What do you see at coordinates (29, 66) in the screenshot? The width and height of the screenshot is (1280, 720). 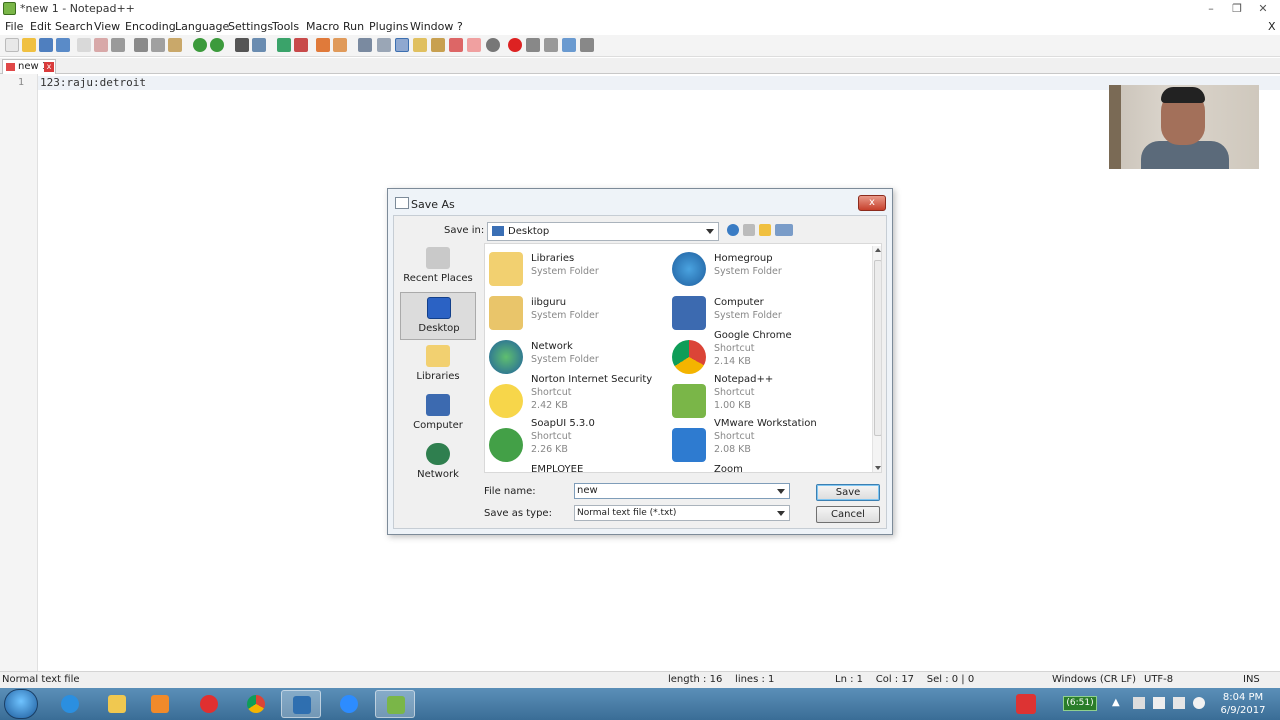 I see `tab-new-1: new 1 x` at bounding box center [29, 66].